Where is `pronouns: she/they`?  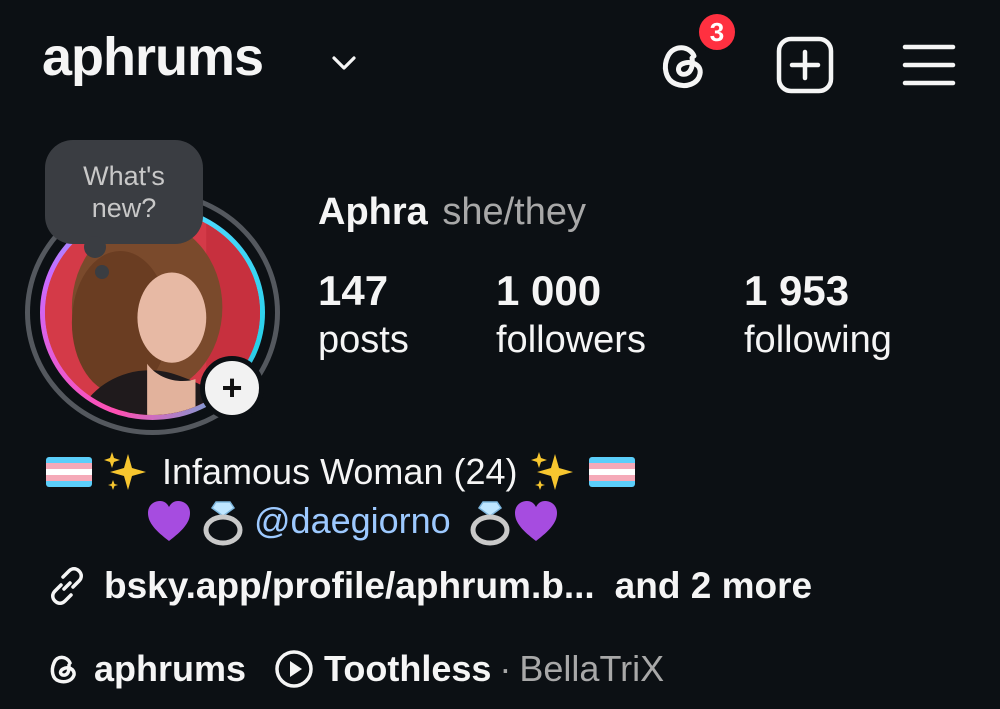 pronouns: she/they is located at coordinates (514, 212).